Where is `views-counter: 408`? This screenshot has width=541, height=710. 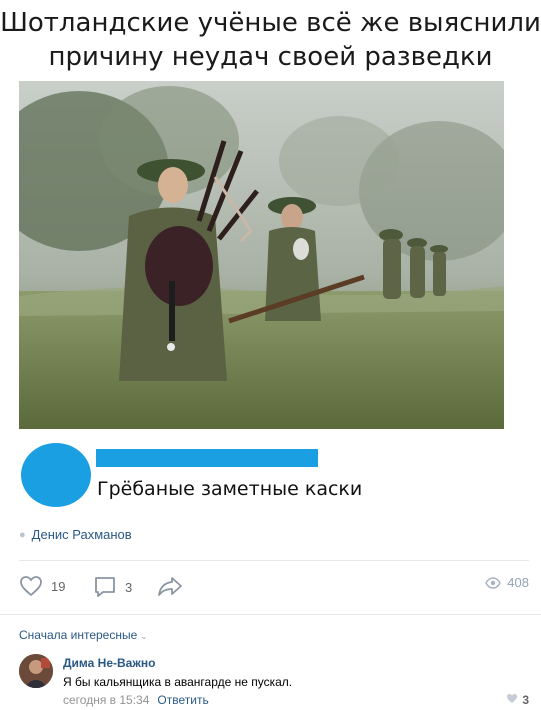
views-counter: 408 is located at coordinates (507, 582).